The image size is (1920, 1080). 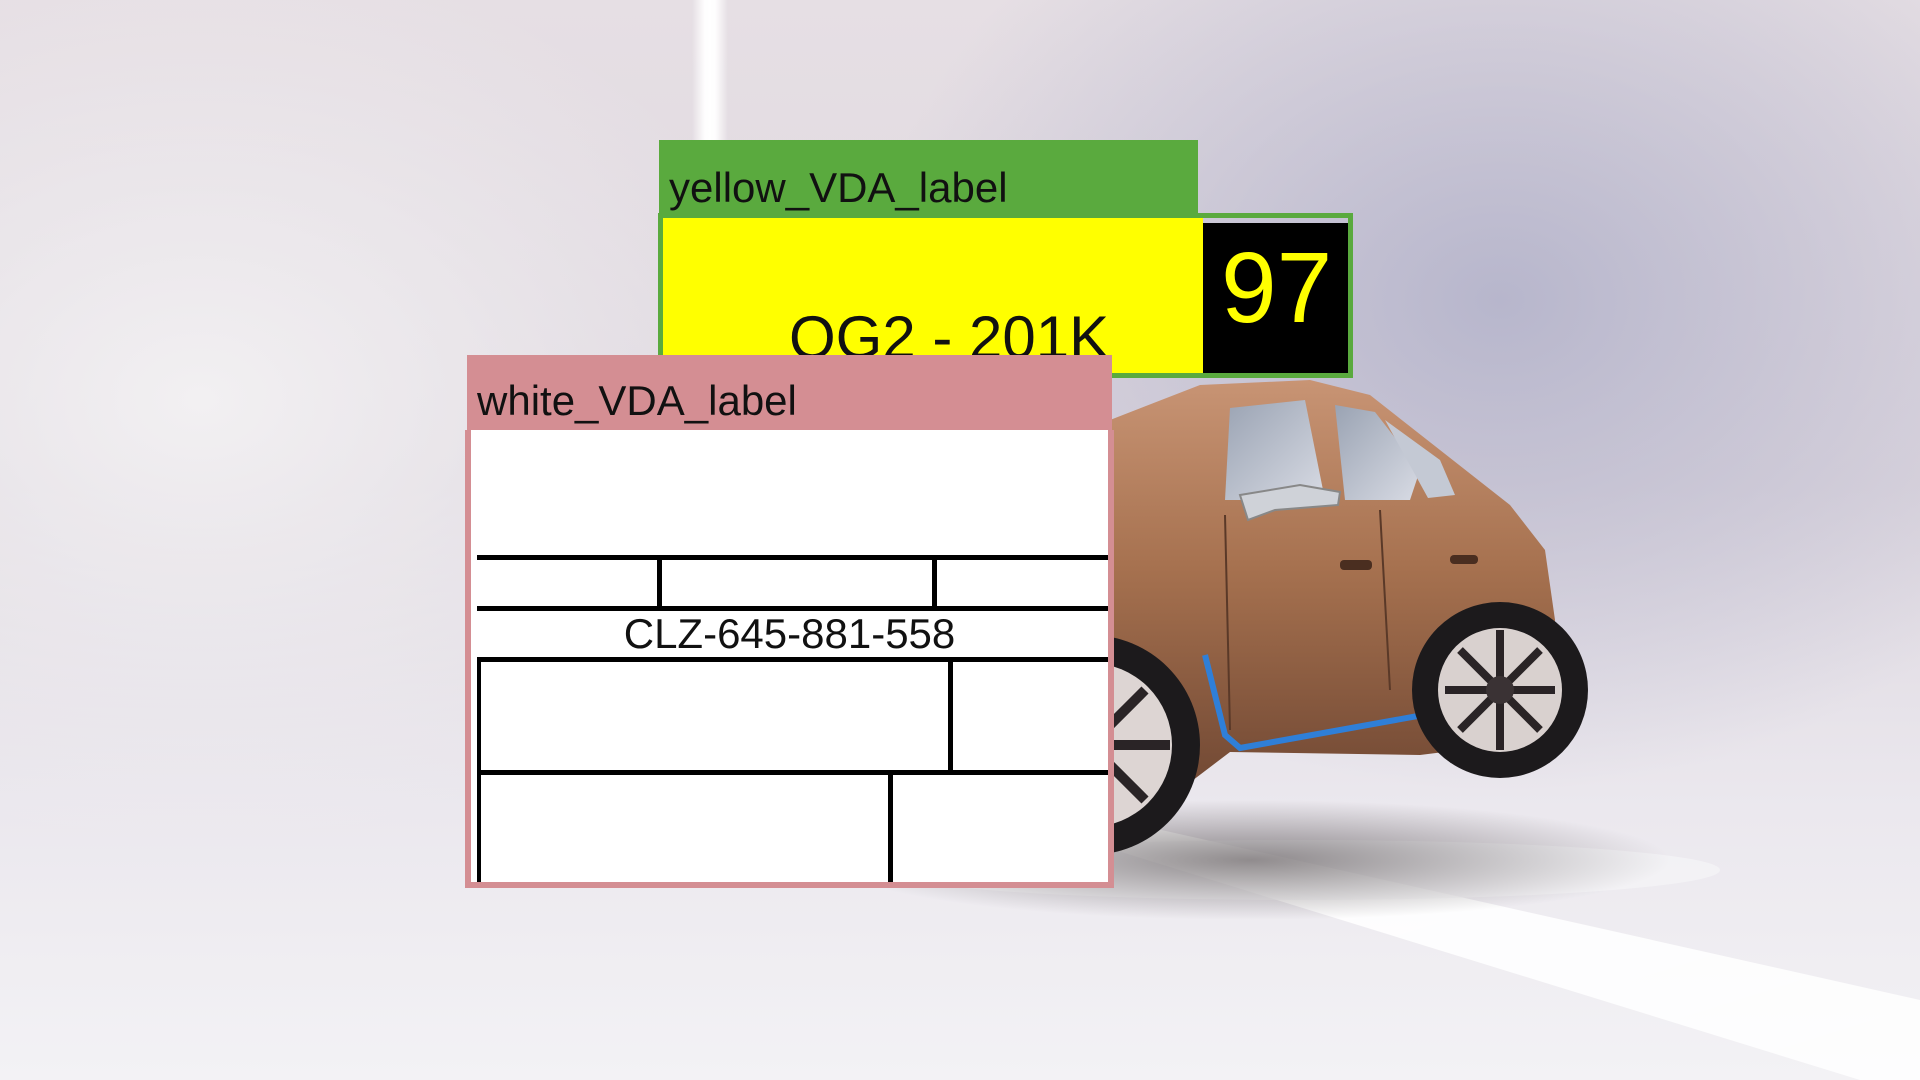 I want to click on yellow-label-title: yellow_VDA_label, so click(x=838, y=187).